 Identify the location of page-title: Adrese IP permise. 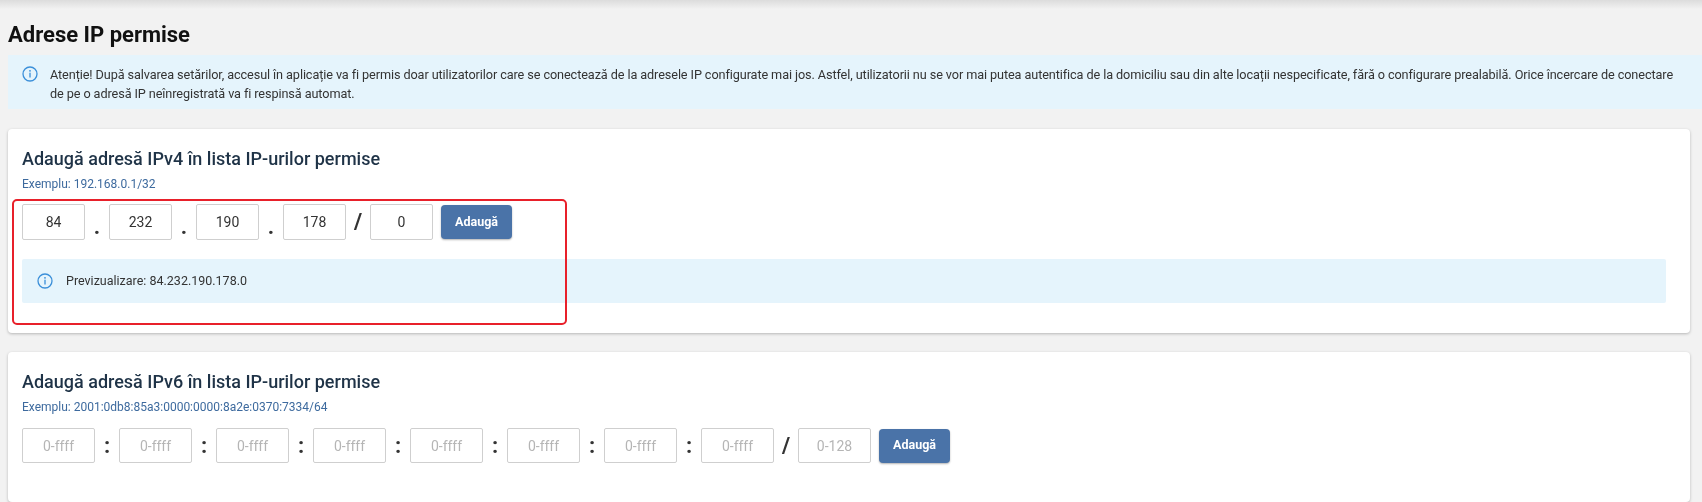
(99, 35).